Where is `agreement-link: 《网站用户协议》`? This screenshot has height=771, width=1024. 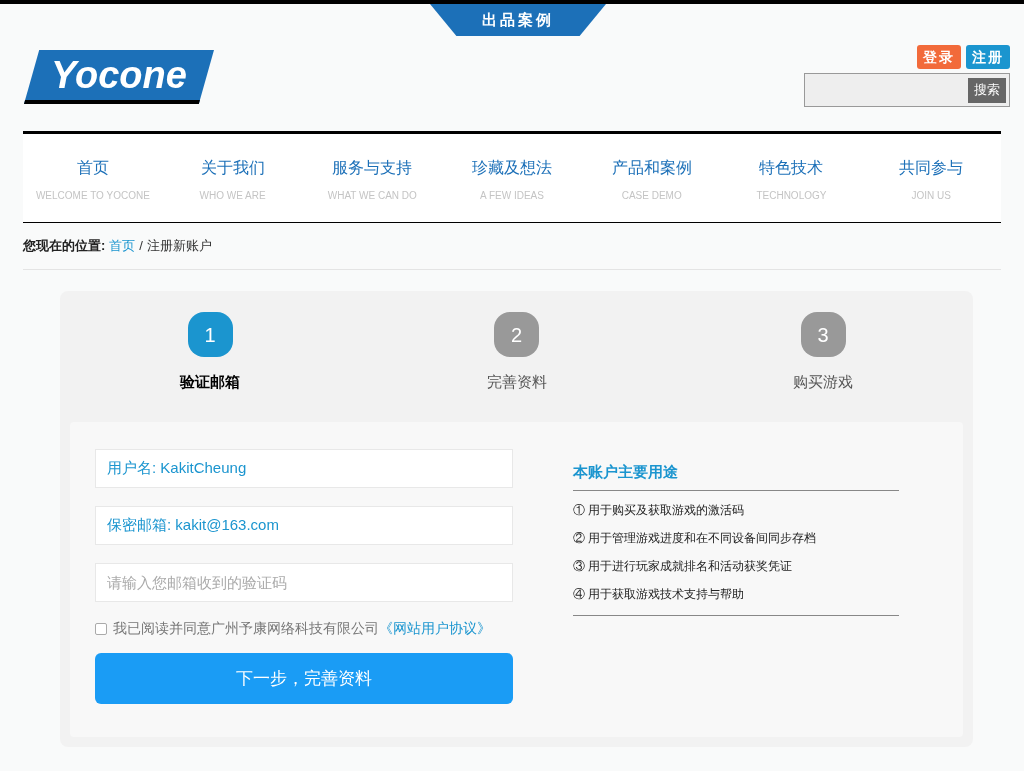 agreement-link: 《网站用户协议》 is located at coordinates (435, 628).